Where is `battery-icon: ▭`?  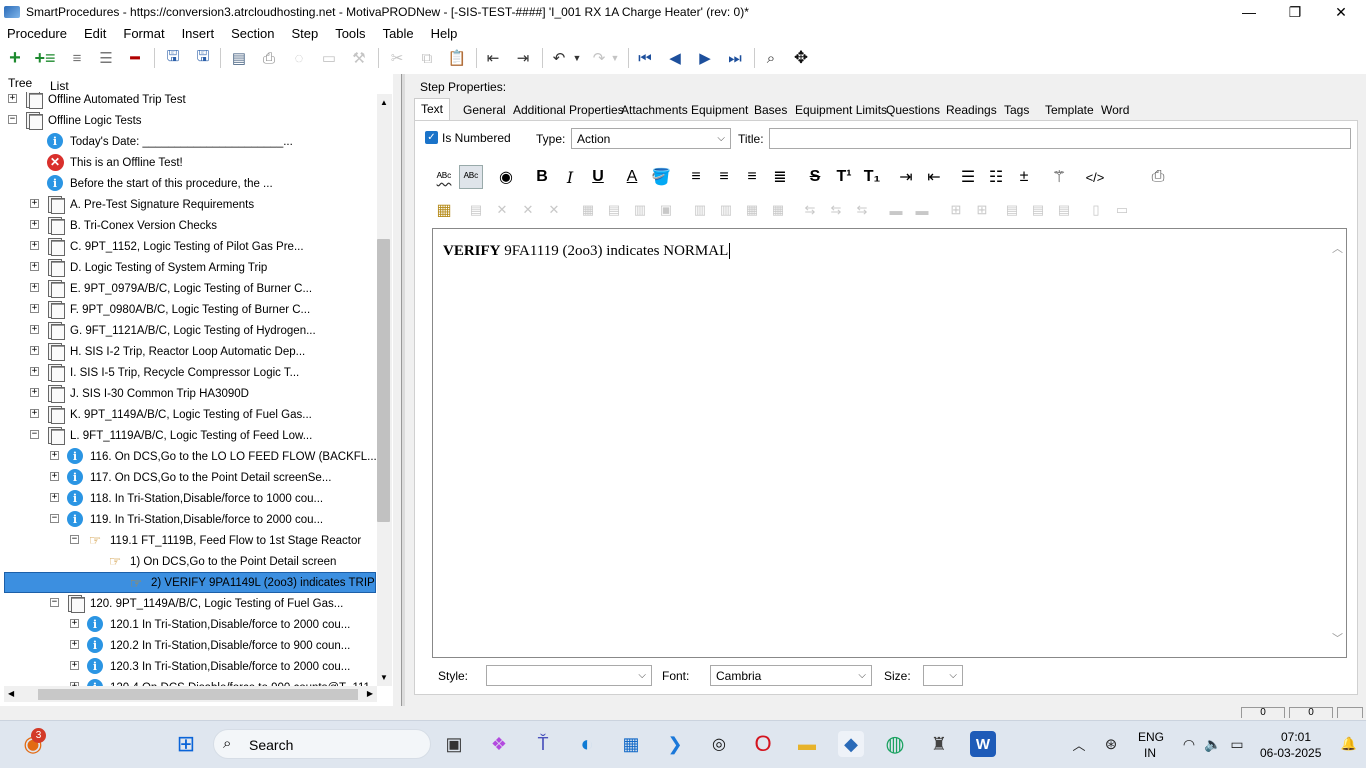 battery-icon: ▭ is located at coordinates (1237, 744).